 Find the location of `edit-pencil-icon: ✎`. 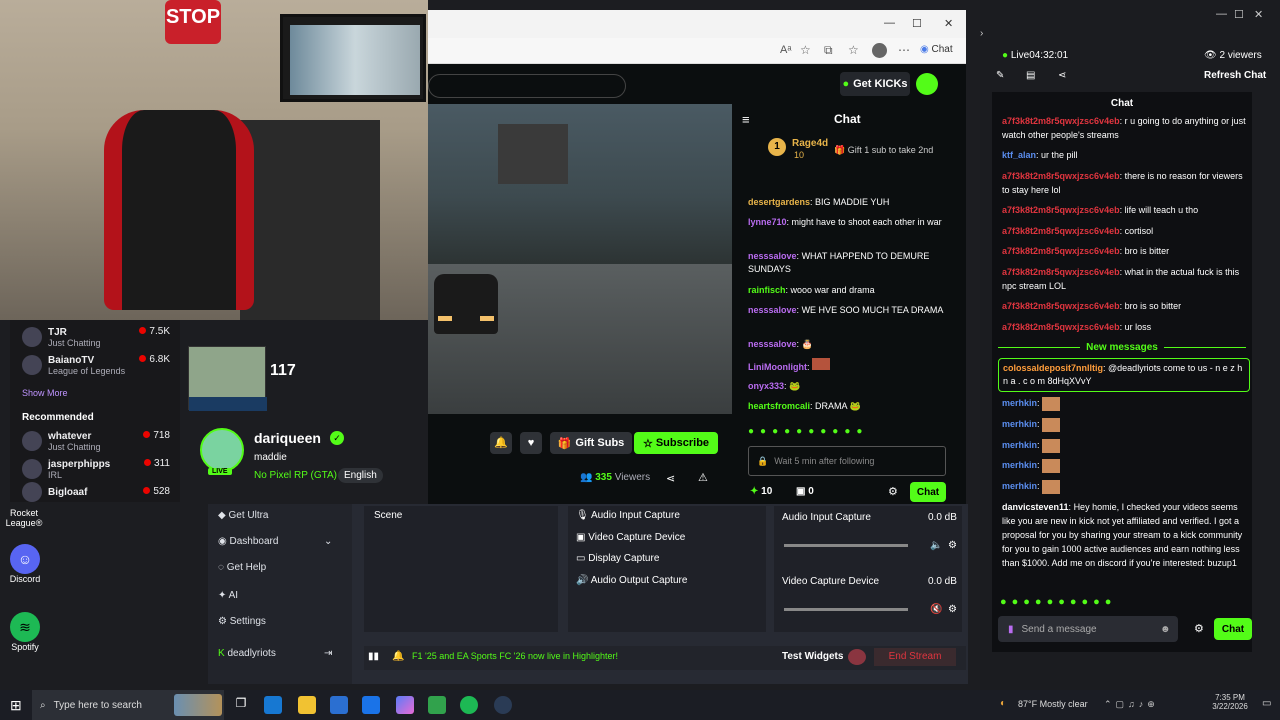

edit-pencil-icon: ✎ is located at coordinates (1000, 75).